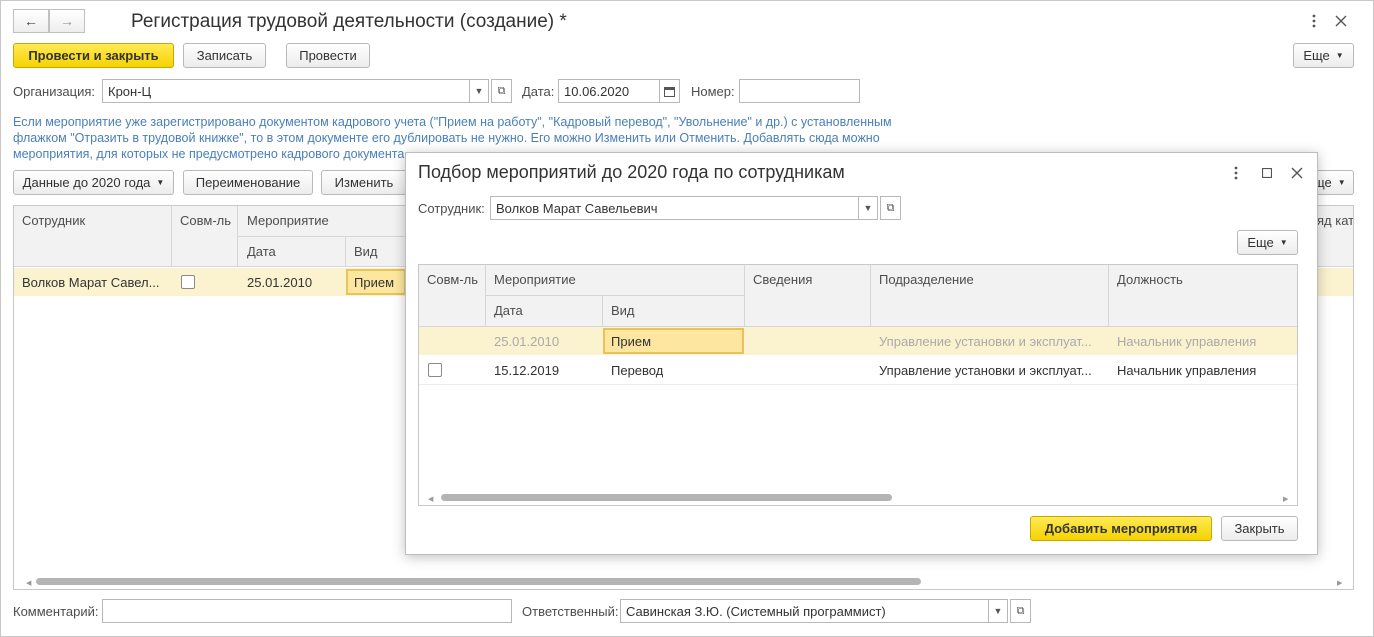  What do you see at coordinates (328, 55) in the screenshot?
I see `post-button: Провести` at bounding box center [328, 55].